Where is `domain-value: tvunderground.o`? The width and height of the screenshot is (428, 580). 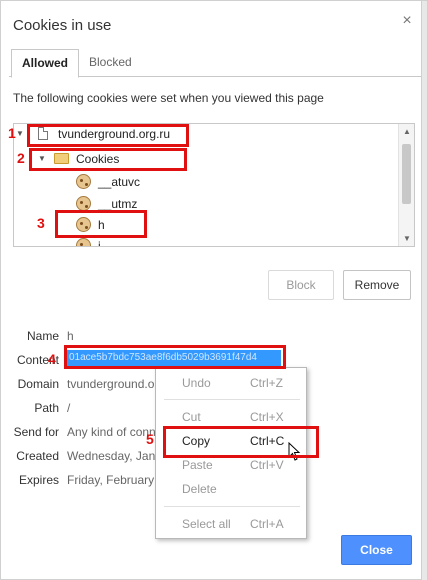
domain-value: tvunderground.o is located at coordinates (111, 384).